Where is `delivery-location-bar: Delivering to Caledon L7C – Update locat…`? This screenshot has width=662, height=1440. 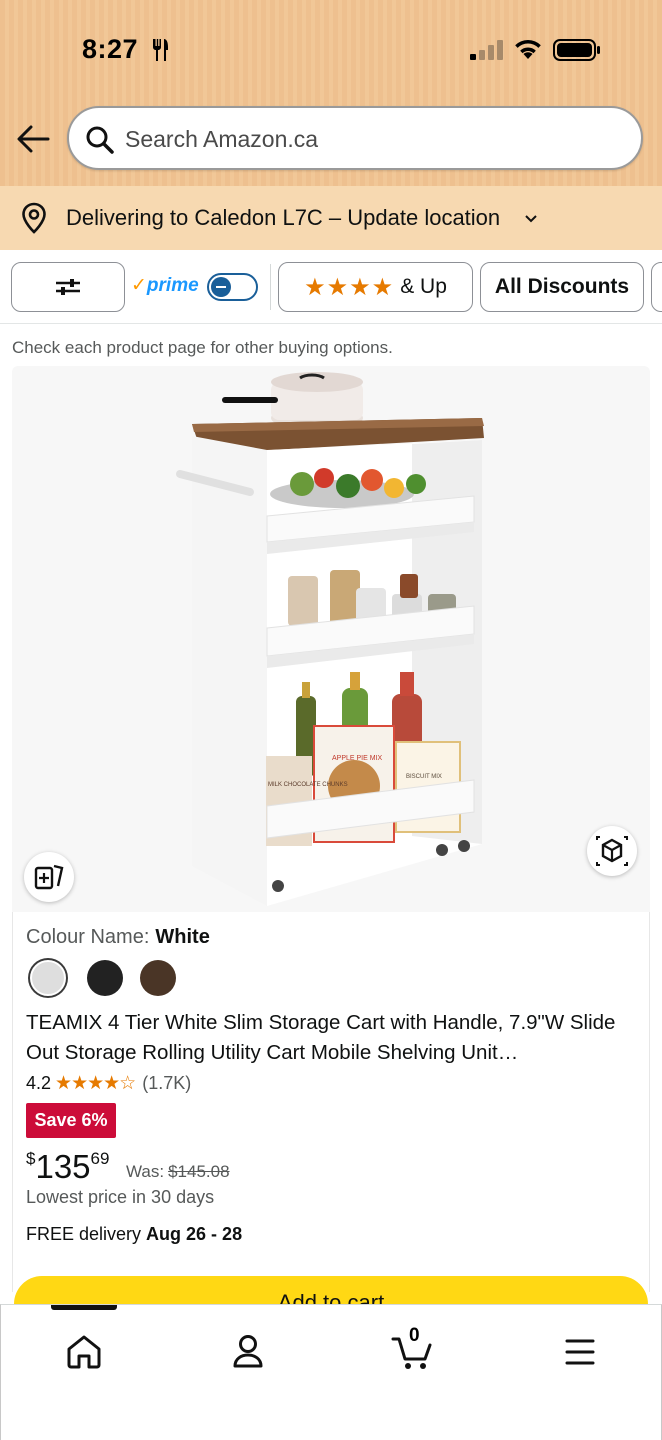
delivery-location-bar: Delivering to Caledon L7C – Update locat… is located at coordinates (331, 218).